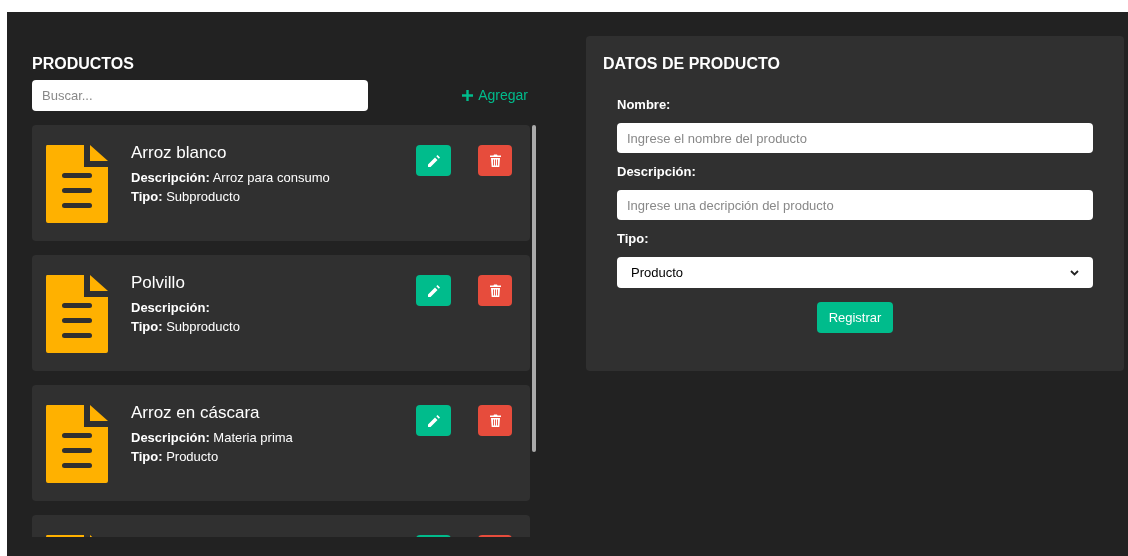 The height and width of the screenshot is (556, 1128). Describe the element at coordinates (855, 205) in the screenshot. I see `input-field: Ingrese una decripción del producto` at that location.